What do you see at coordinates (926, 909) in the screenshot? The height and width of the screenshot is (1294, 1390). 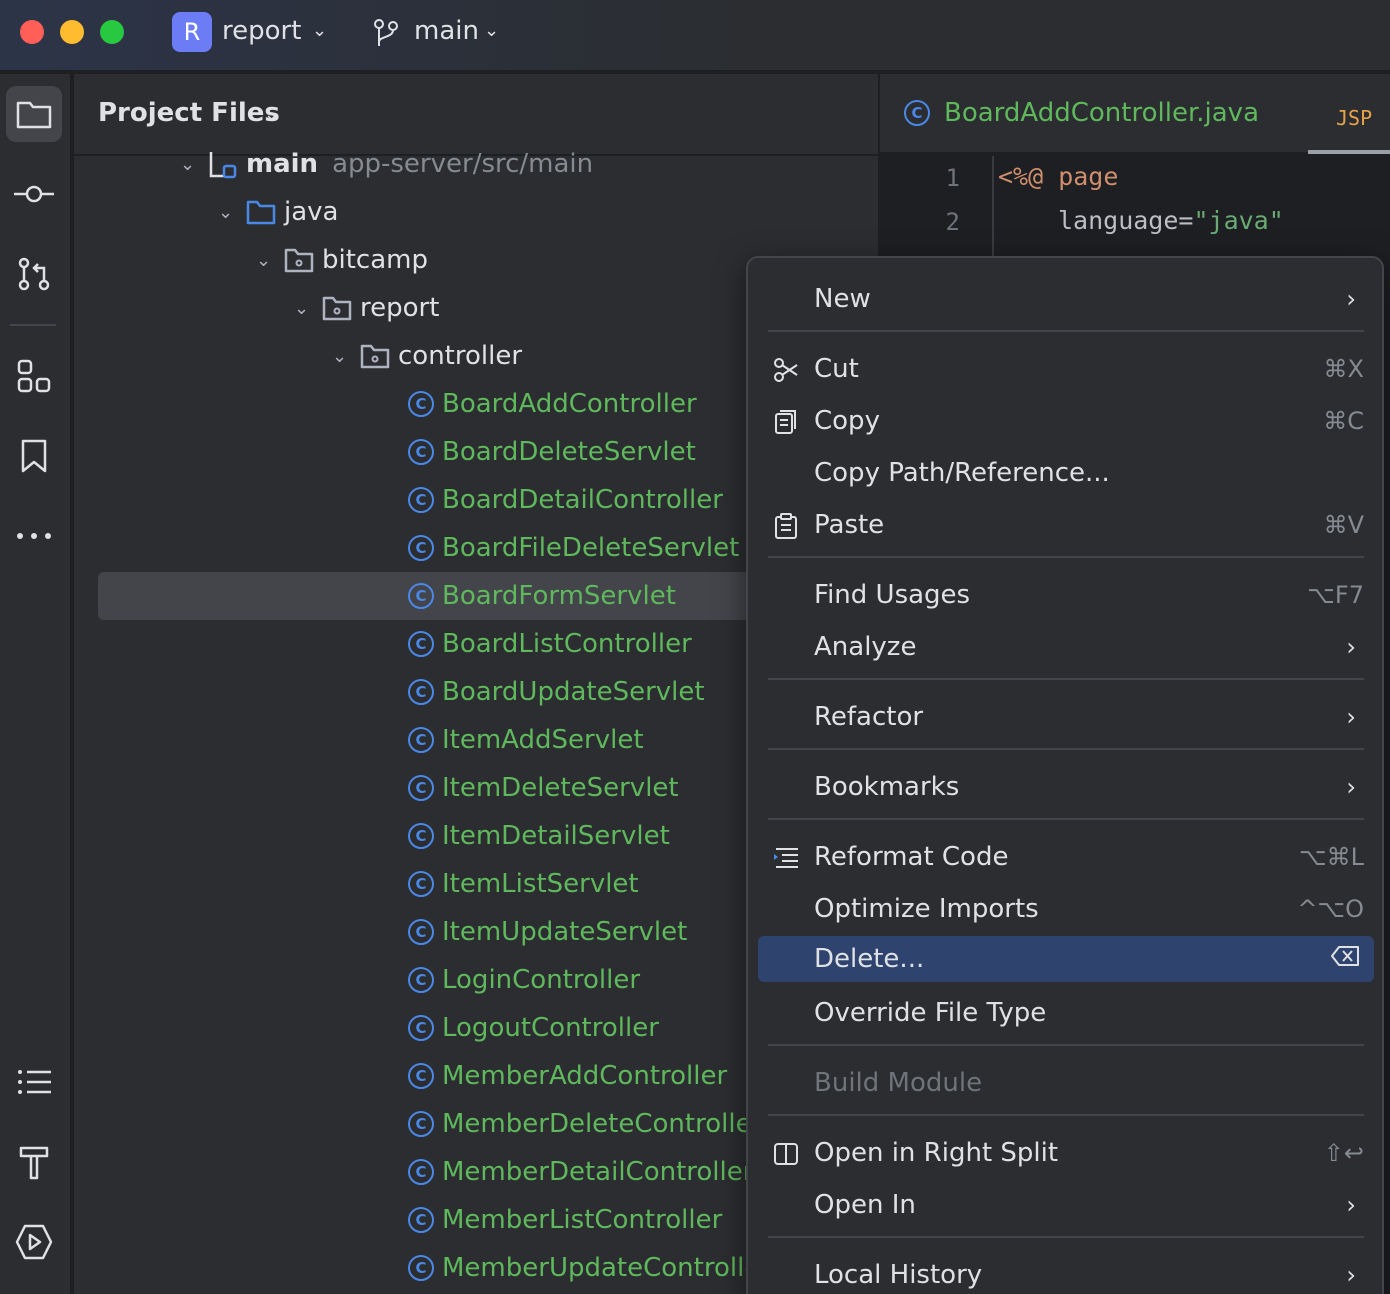 I see `menu-label: Optimize Imports` at bounding box center [926, 909].